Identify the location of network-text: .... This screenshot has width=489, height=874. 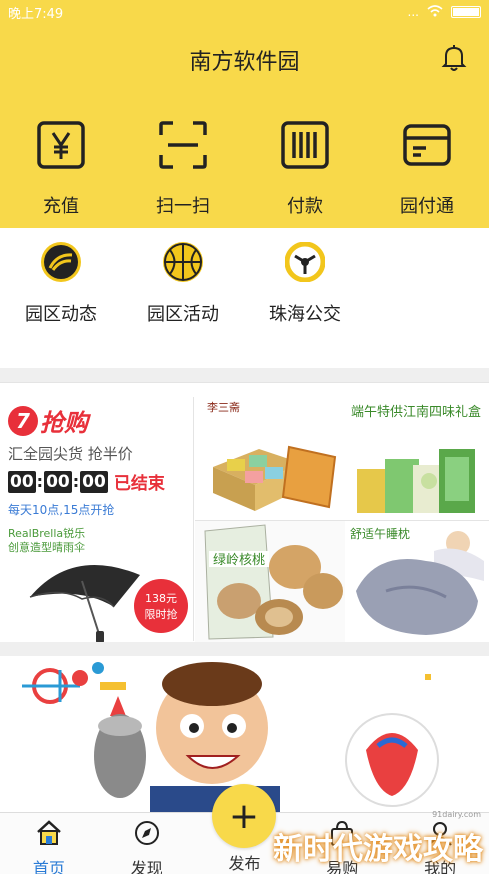
(413, 12).